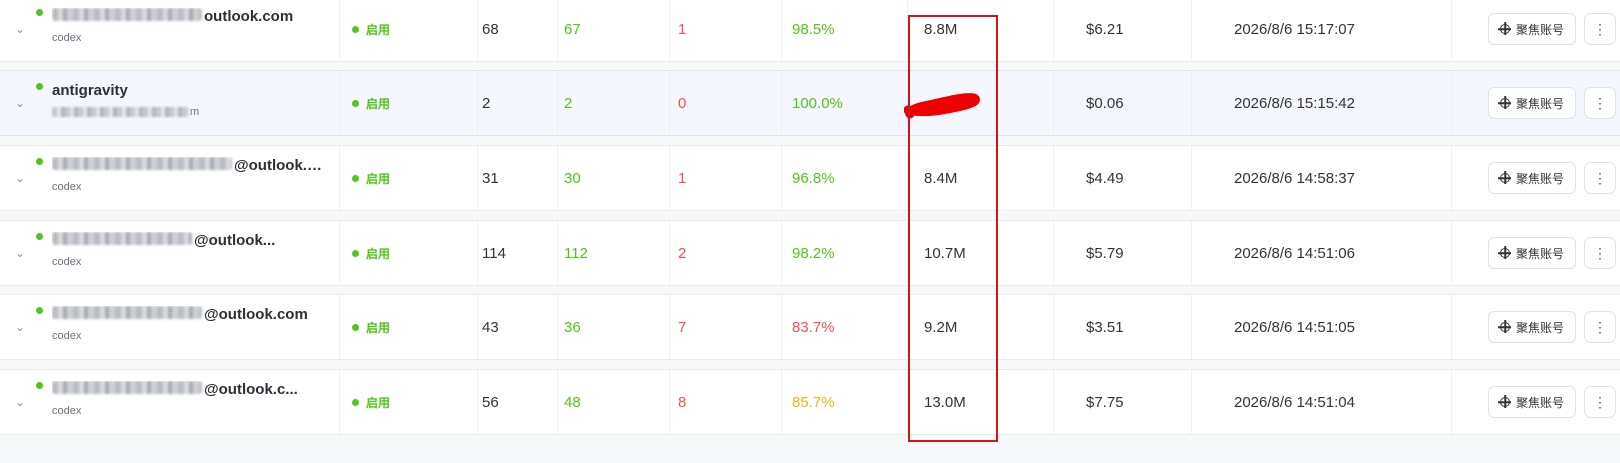  I want to click on token-usage: 13.0M, so click(981, 402).